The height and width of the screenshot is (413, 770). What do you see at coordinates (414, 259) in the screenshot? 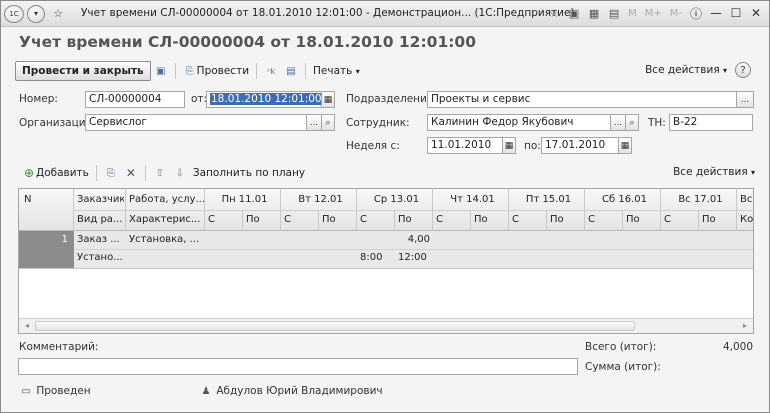
I see `row-wed-to: 12:00` at bounding box center [414, 259].